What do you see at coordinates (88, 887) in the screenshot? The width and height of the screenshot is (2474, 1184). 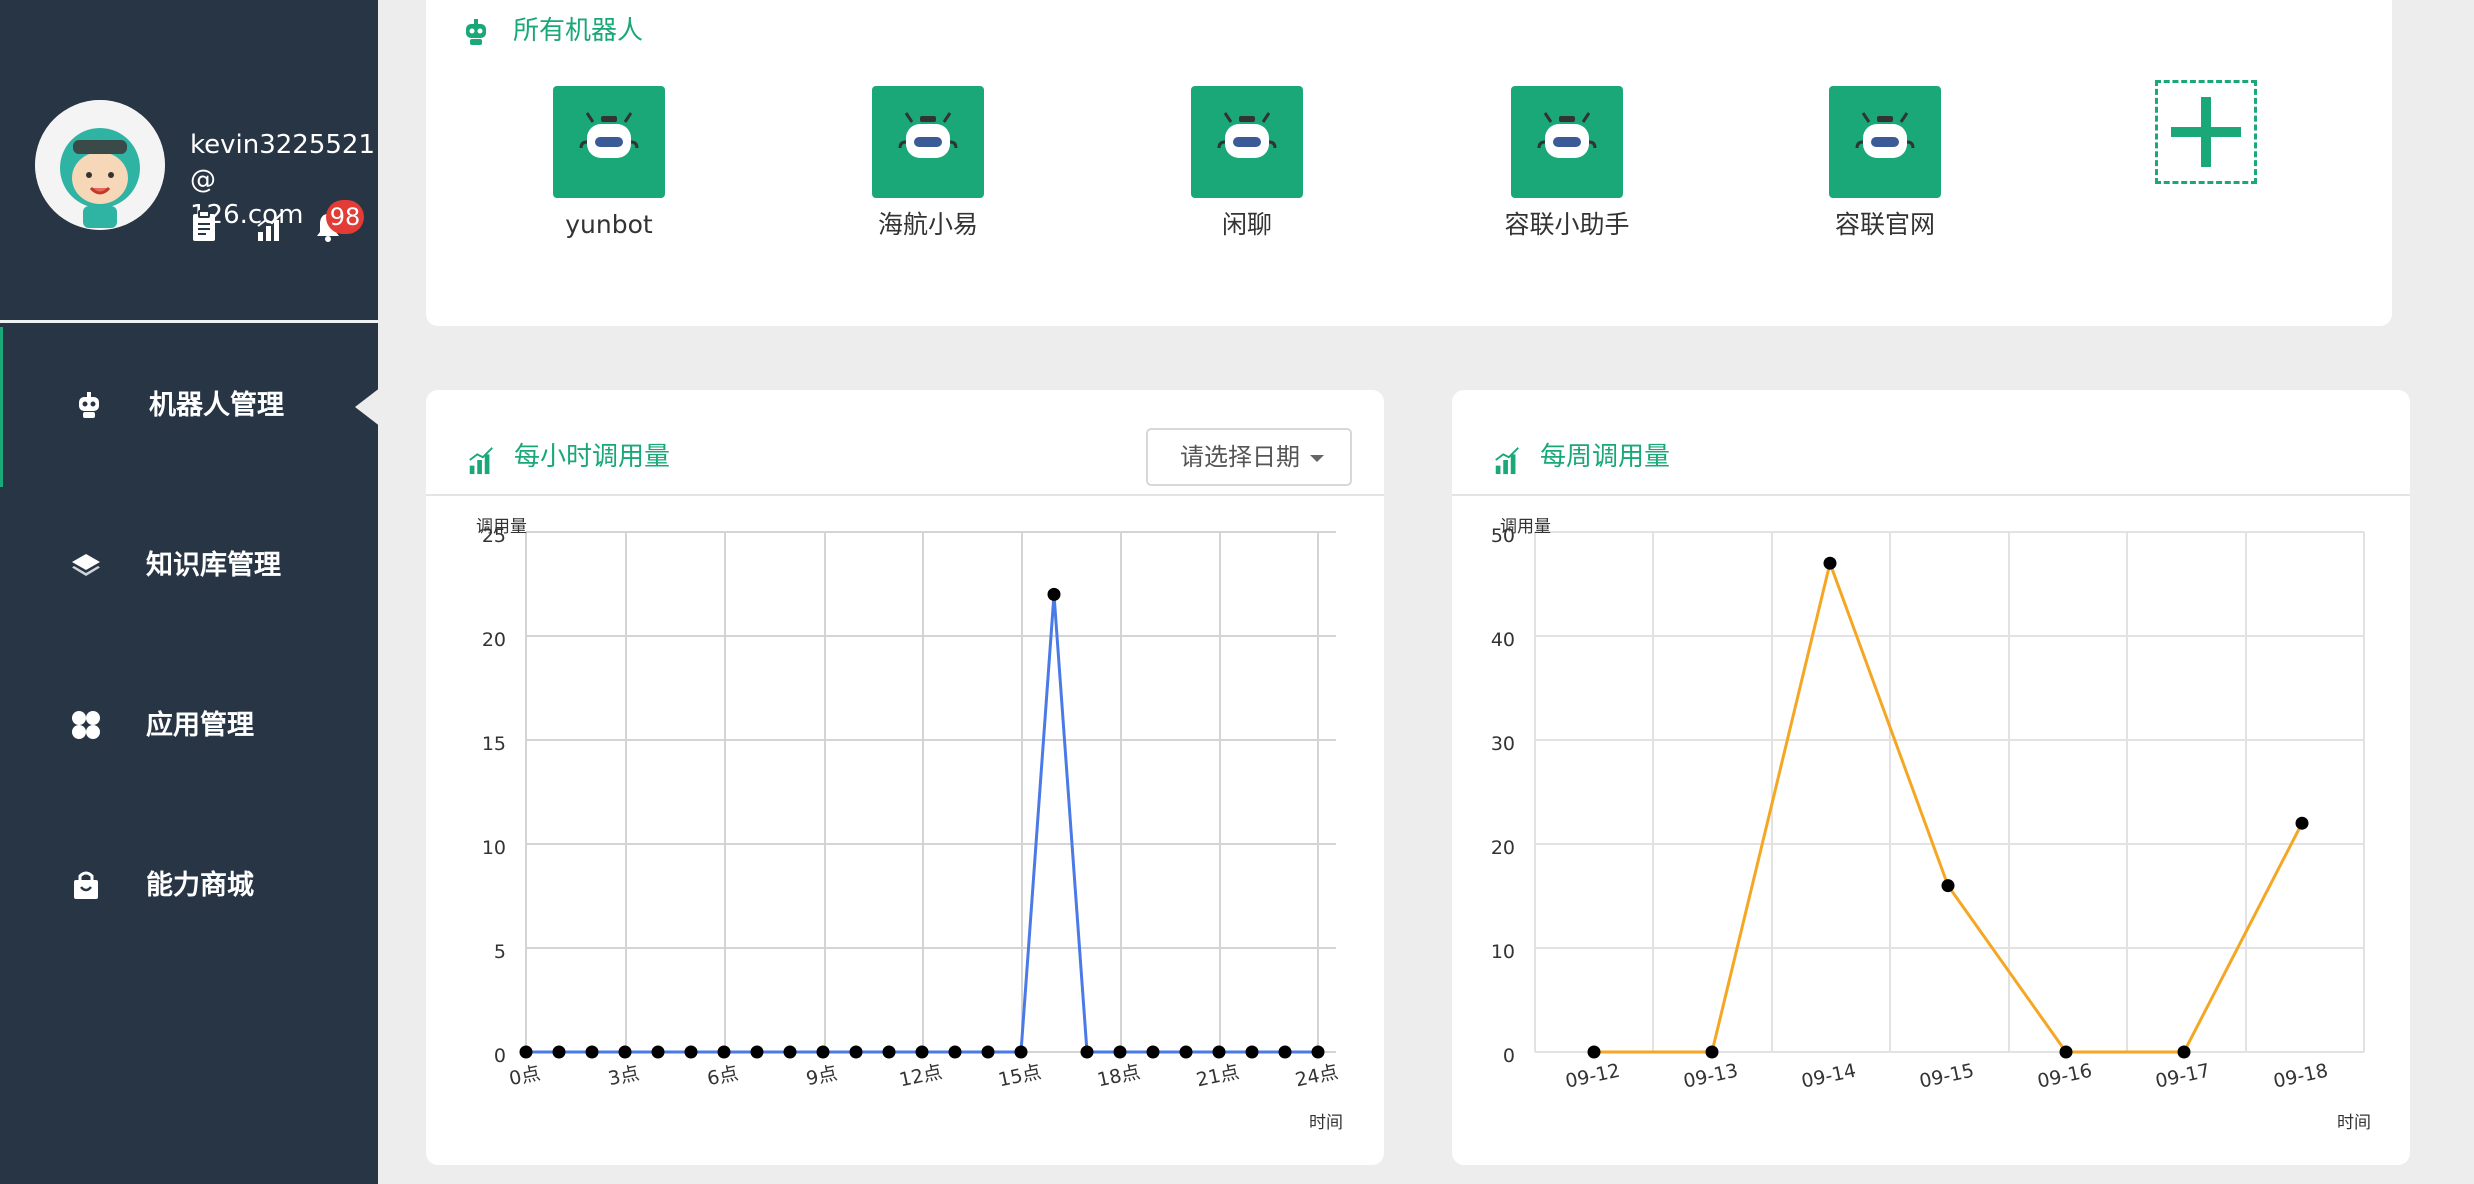 I see `shop-icon` at bounding box center [88, 887].